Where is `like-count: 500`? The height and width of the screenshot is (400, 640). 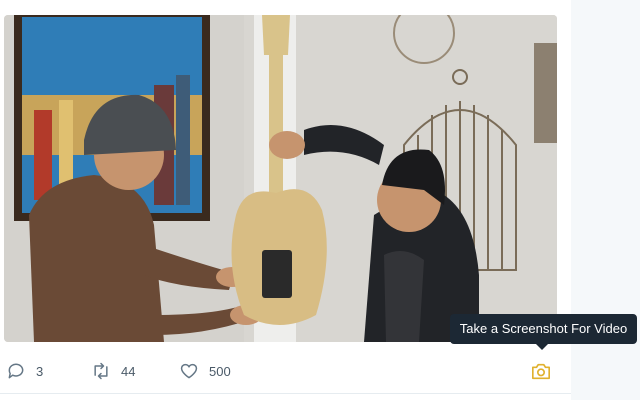
like-count: 500 is located at coordinates (220, 371).